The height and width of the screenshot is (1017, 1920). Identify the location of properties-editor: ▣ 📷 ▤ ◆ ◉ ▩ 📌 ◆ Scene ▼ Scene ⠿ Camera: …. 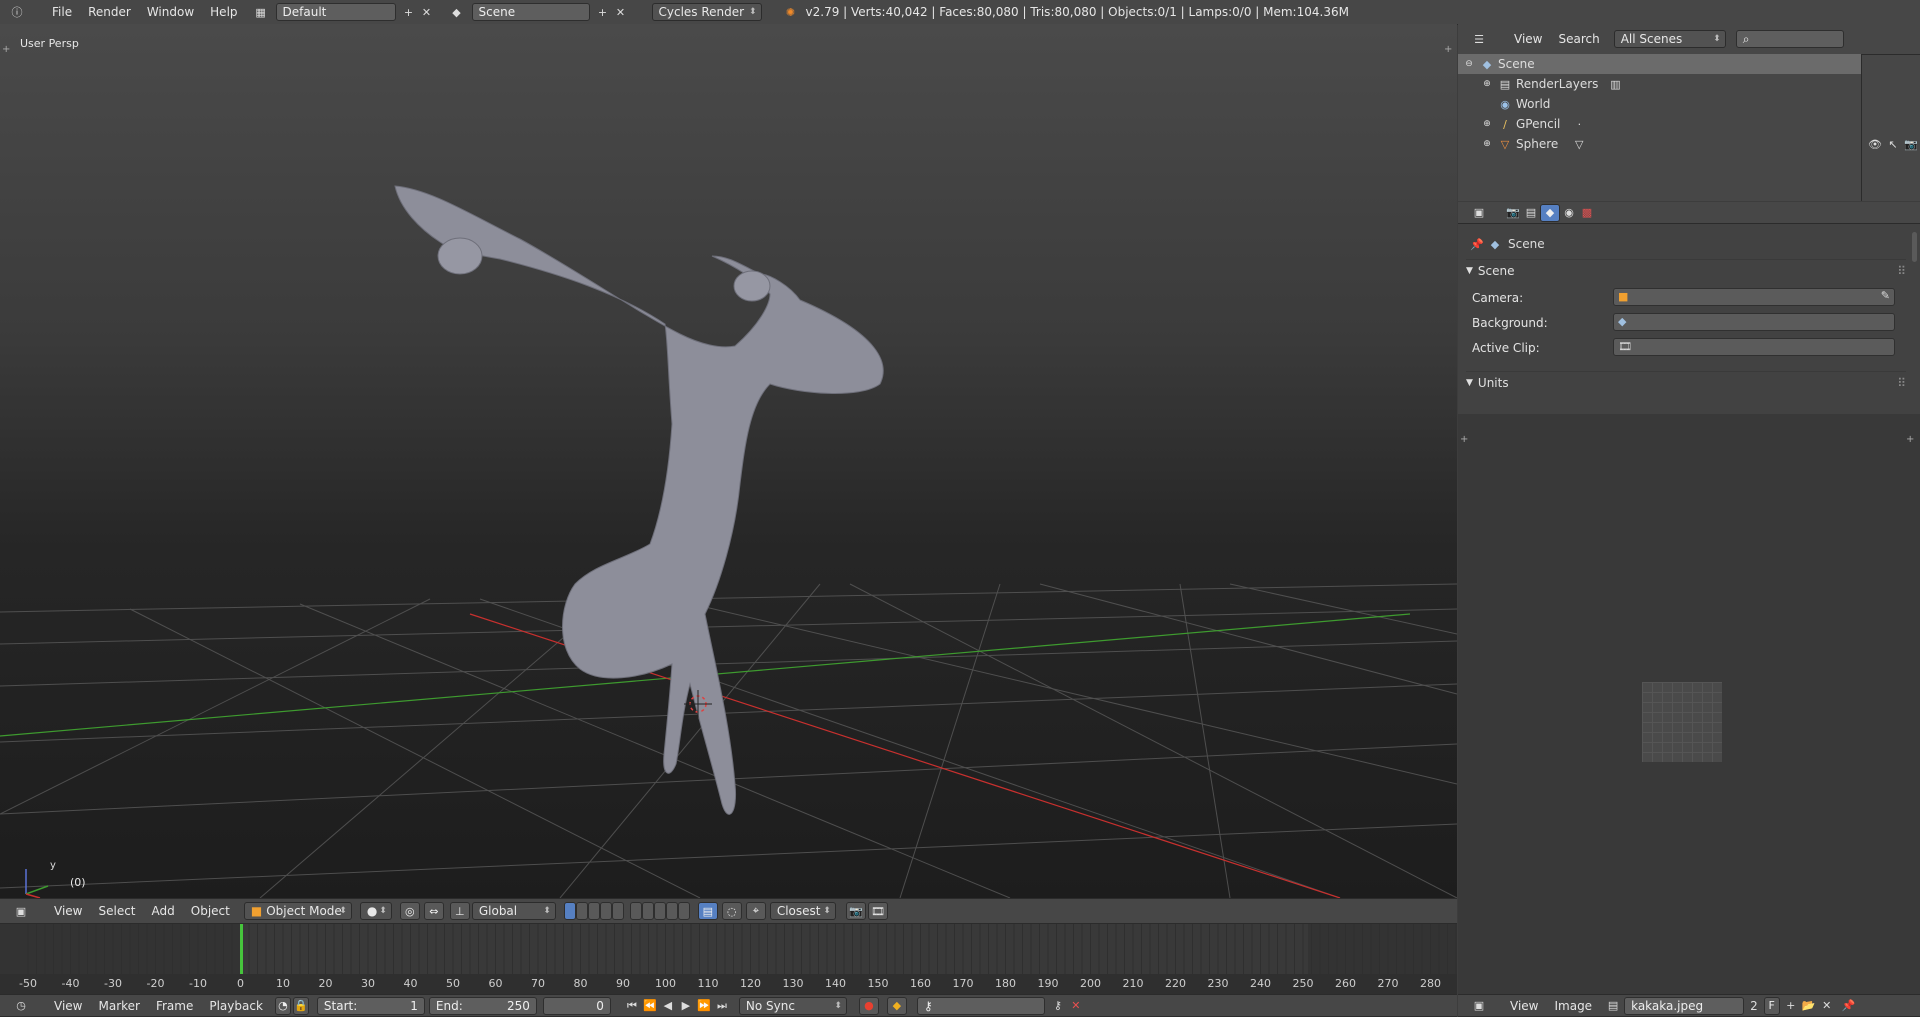
(1689, 308).